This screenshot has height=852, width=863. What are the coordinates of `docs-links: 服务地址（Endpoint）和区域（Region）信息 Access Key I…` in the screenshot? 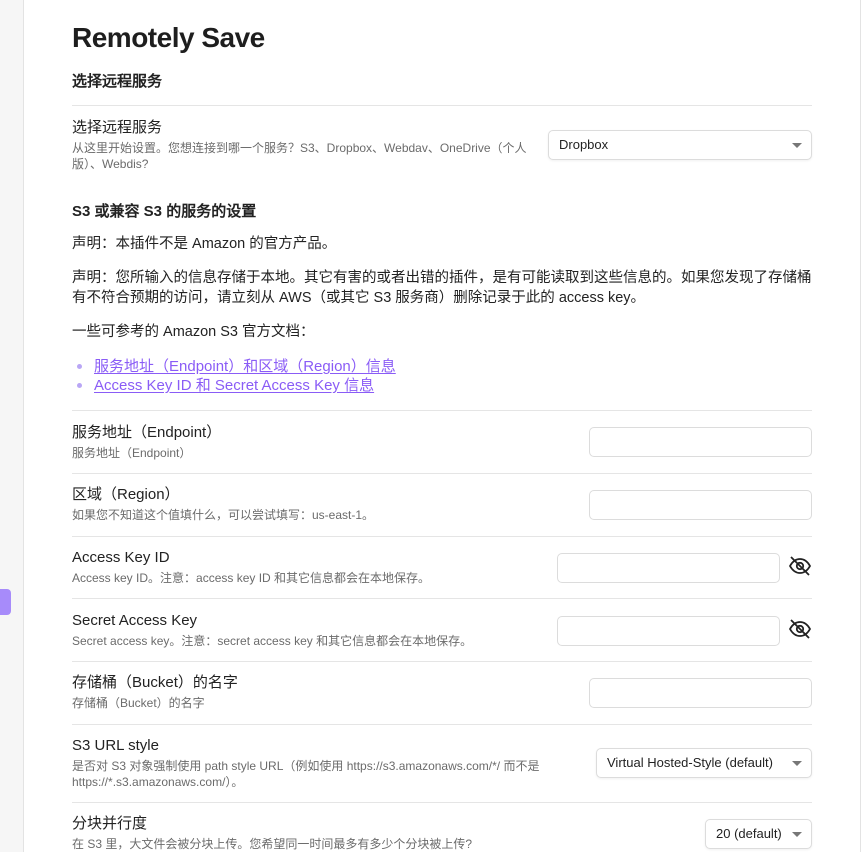 It's located at (236, 376).